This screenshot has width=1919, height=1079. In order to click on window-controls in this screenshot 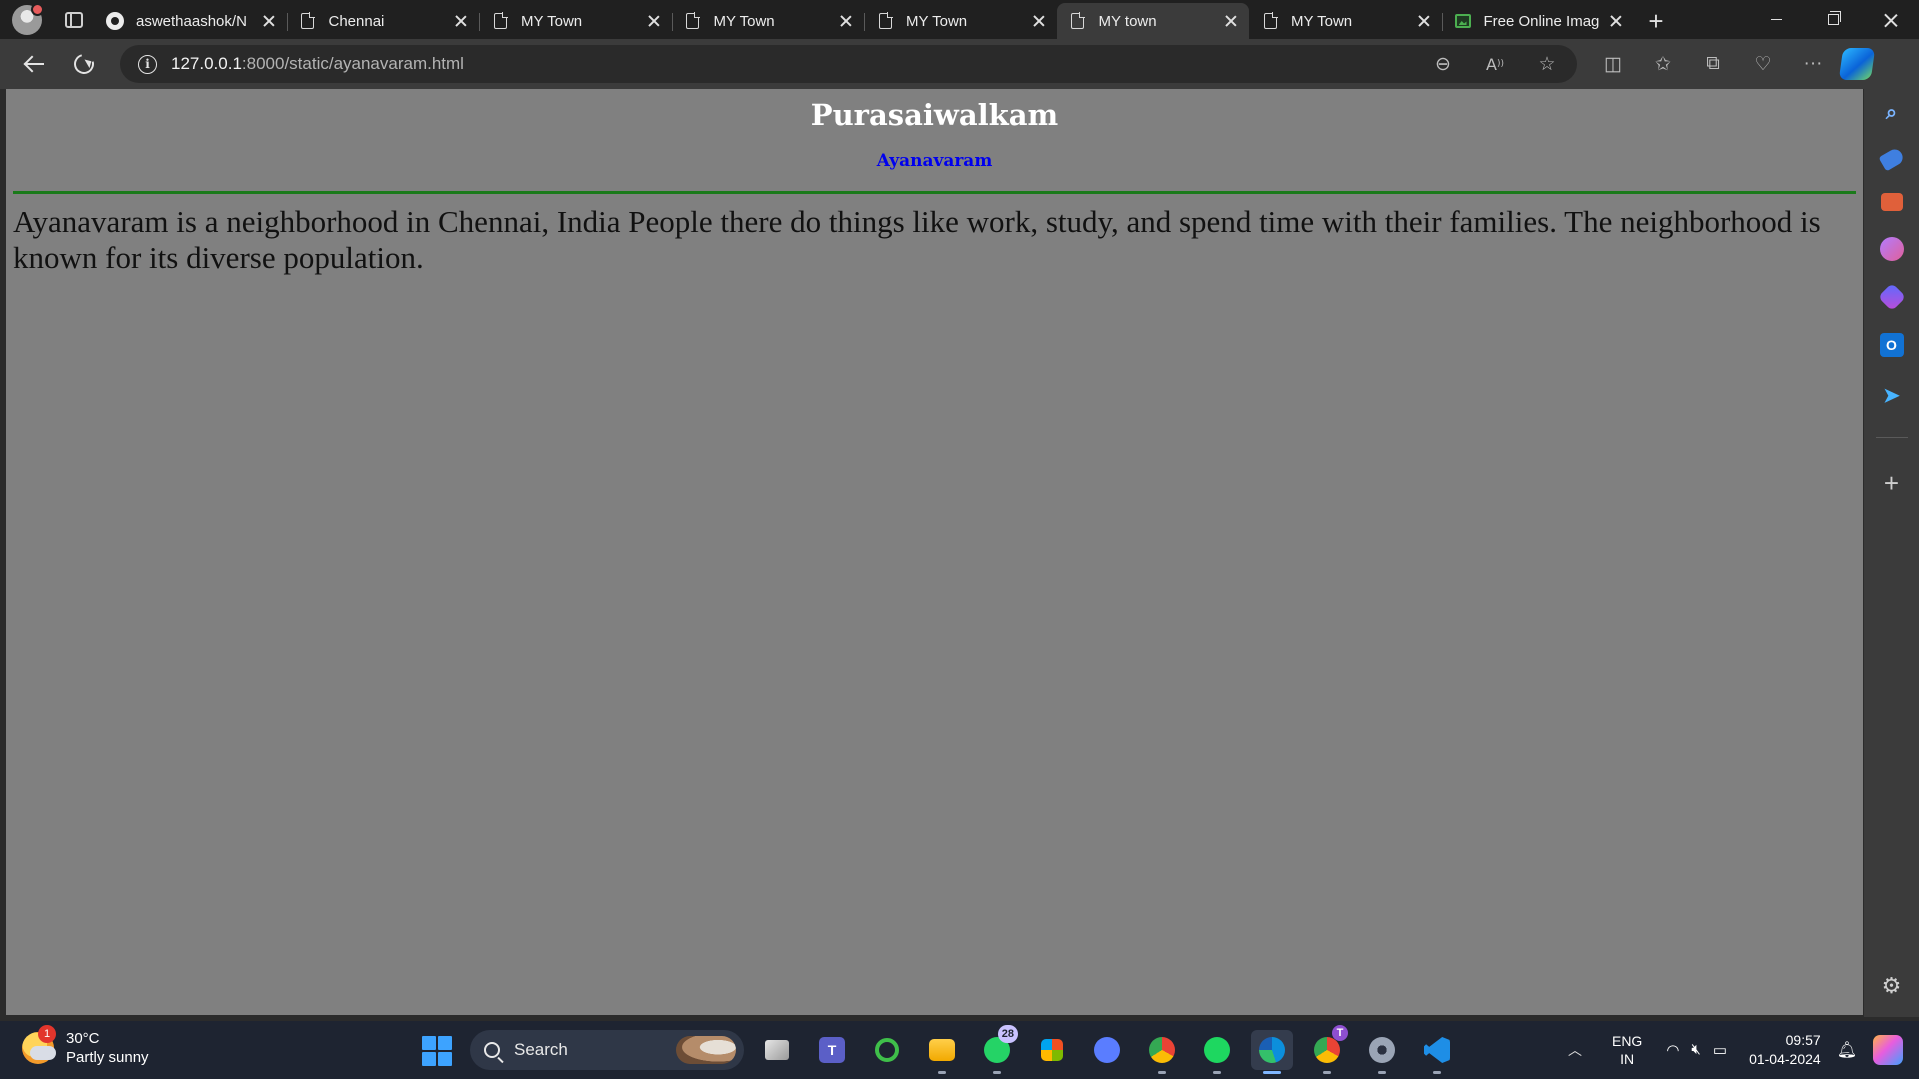, I will do `click(1833, 19)`.